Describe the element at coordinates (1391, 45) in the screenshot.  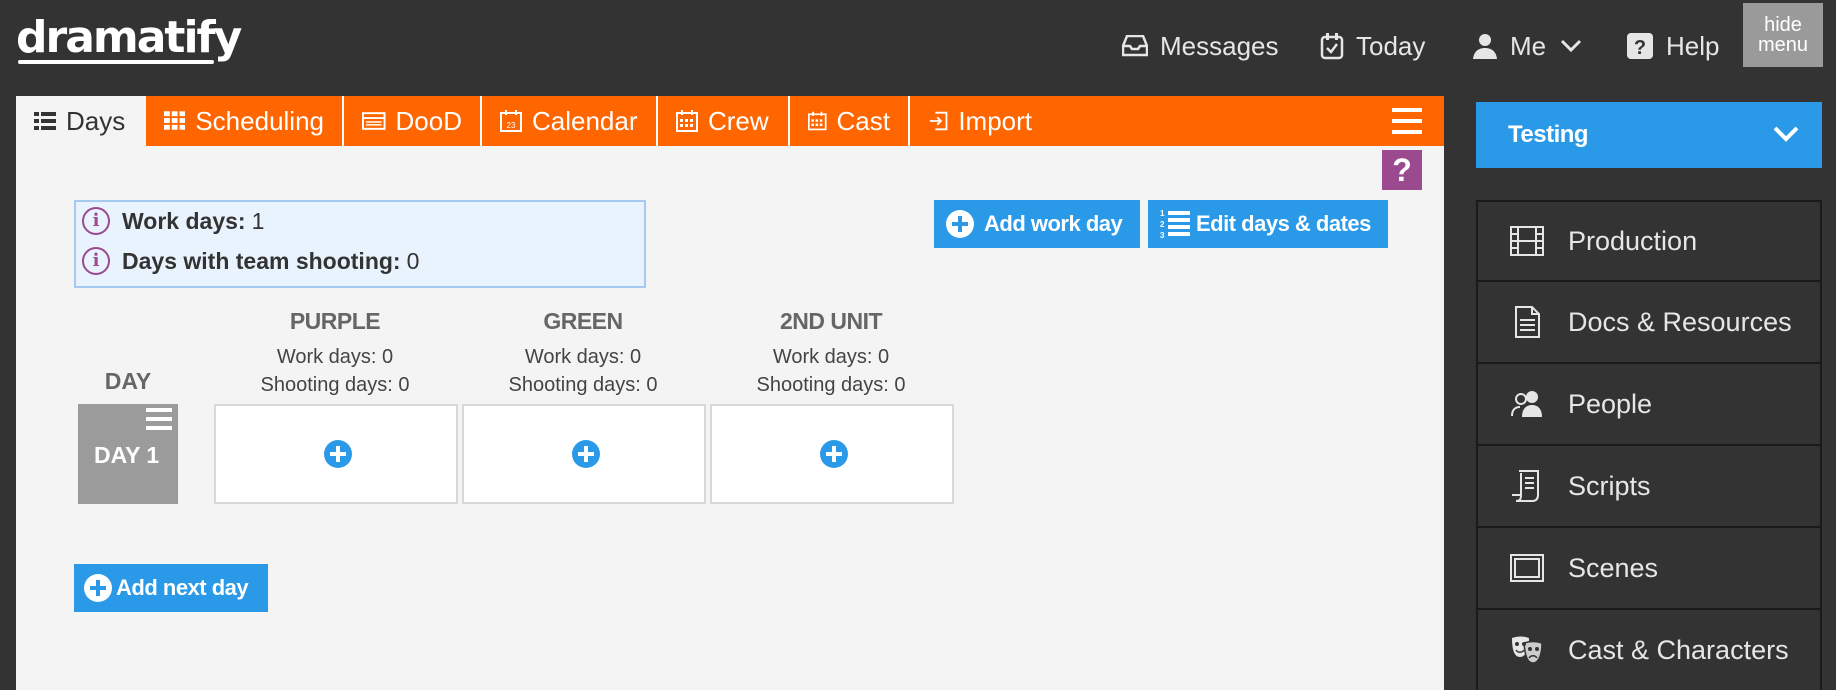
I see `nav-today-label: Today` at that location.